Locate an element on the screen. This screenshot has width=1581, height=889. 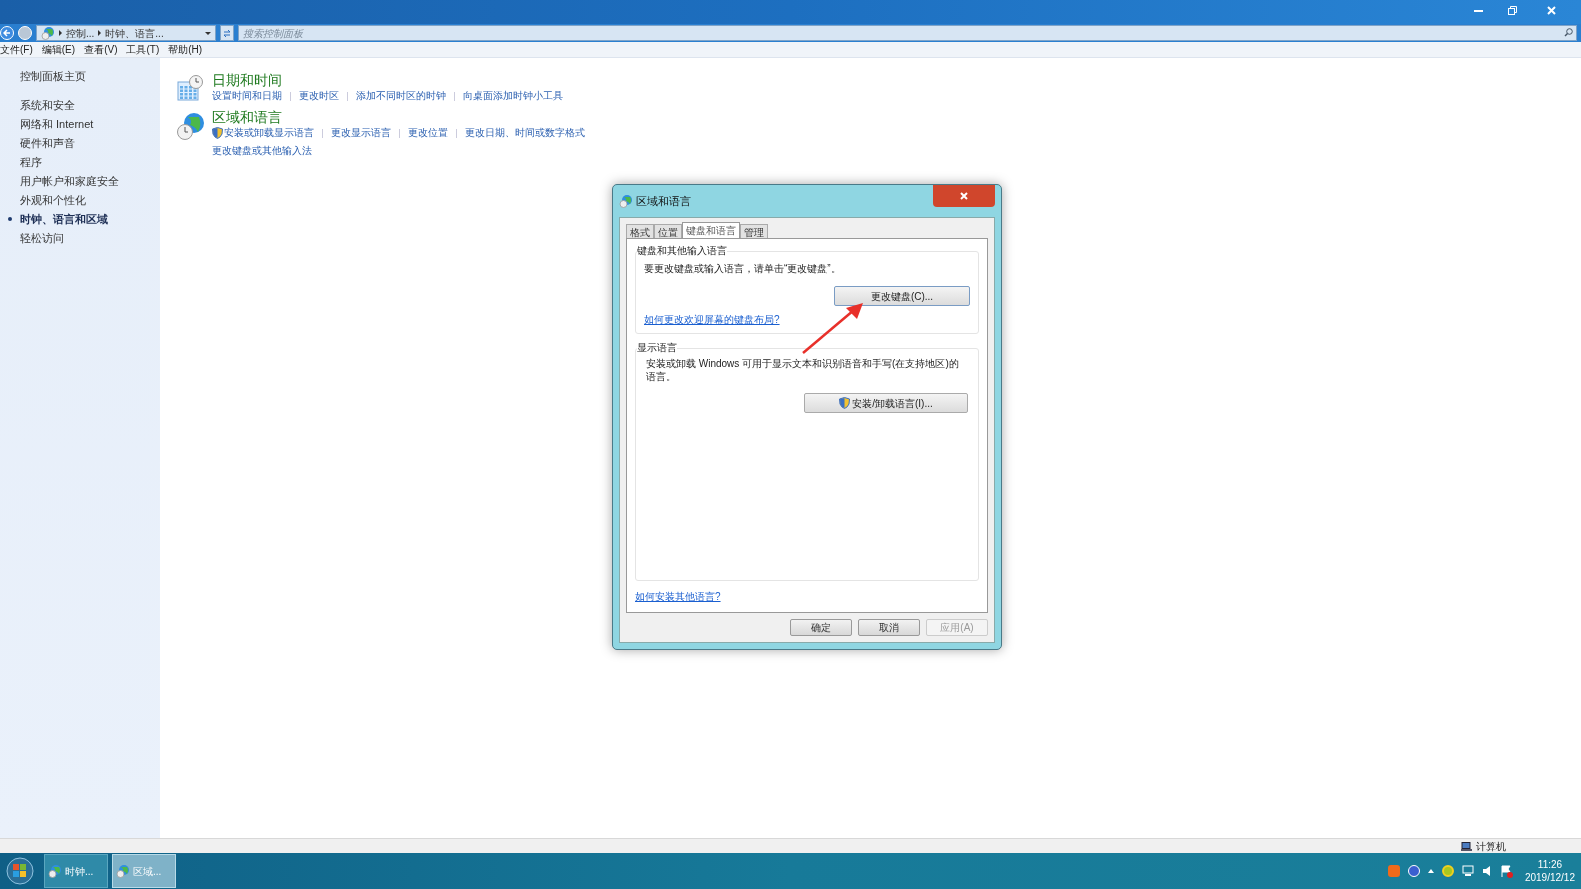
calendar-clock-icon is located at coordinates (190, 88).